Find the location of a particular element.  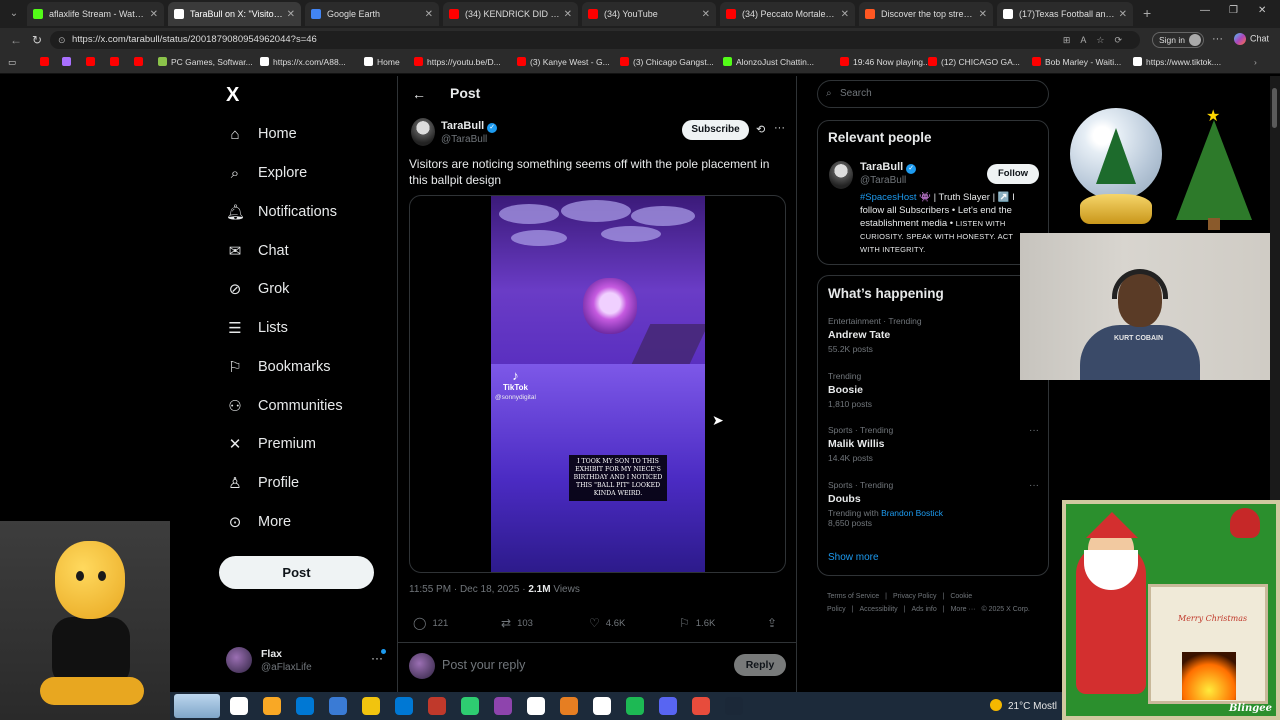

reply-action: ◯ 121 is located at coordinates (430, 623).